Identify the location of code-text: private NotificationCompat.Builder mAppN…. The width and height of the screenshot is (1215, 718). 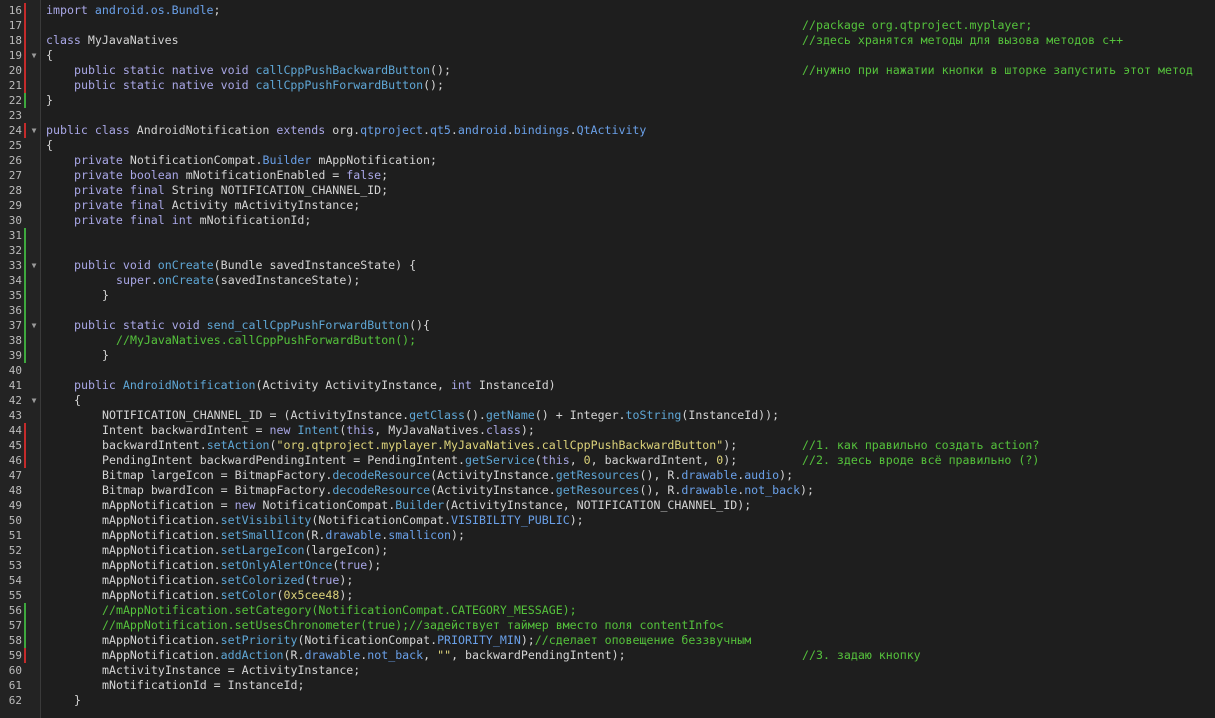
(255, 160).